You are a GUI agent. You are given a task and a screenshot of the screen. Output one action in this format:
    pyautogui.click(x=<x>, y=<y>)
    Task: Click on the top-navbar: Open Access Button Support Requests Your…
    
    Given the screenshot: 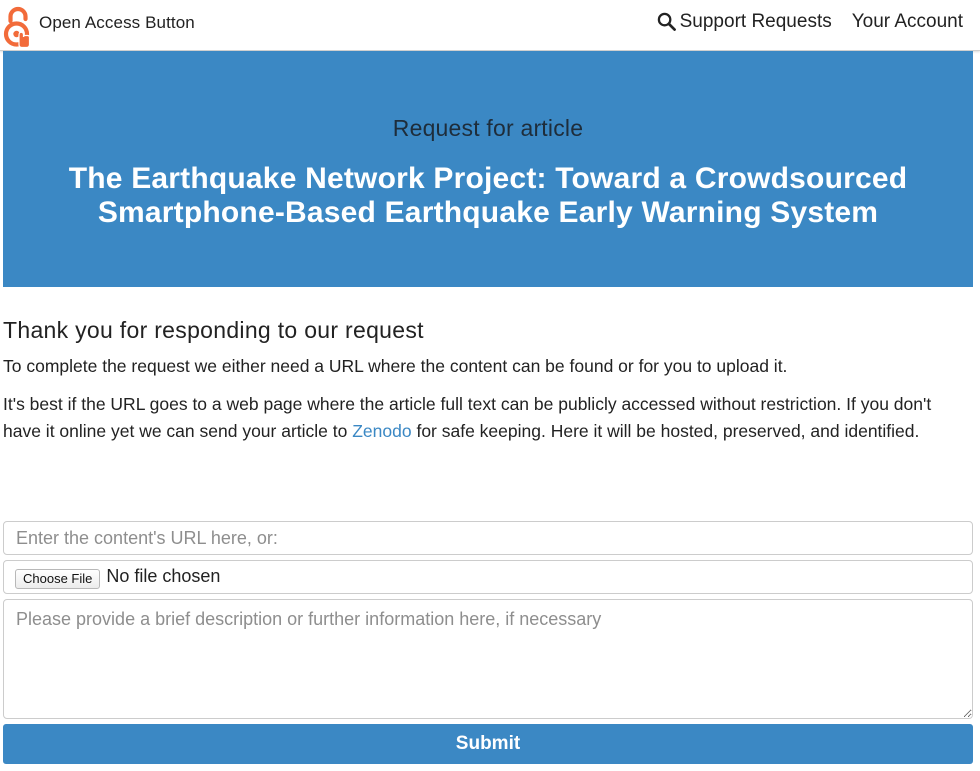 What is the action you would take?
    pyautogui.click(x=490, y=25)
    